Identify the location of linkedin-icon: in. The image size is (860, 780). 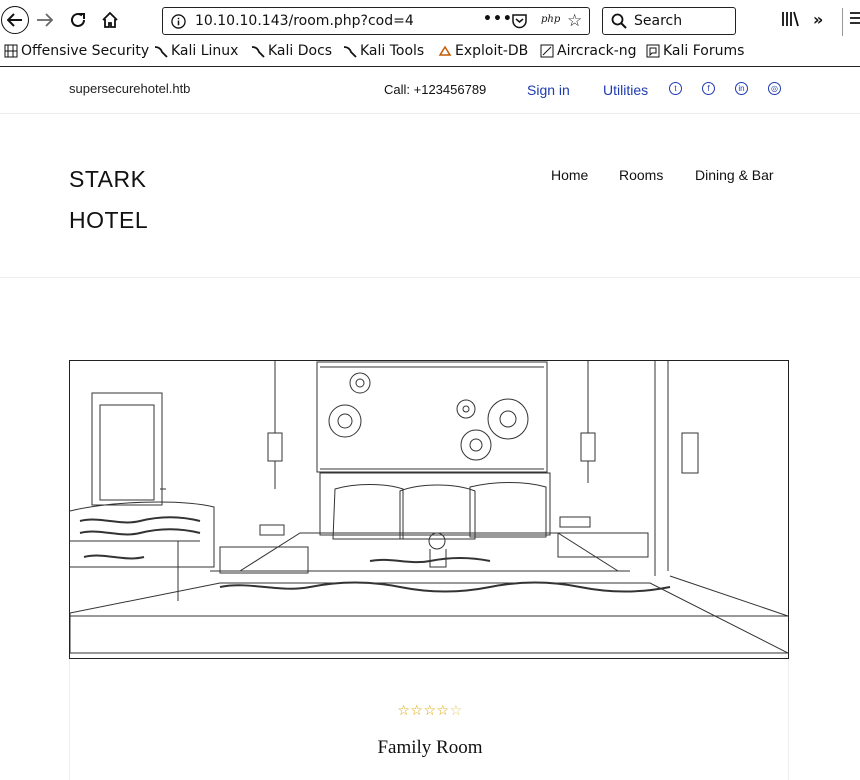
(741, 88).